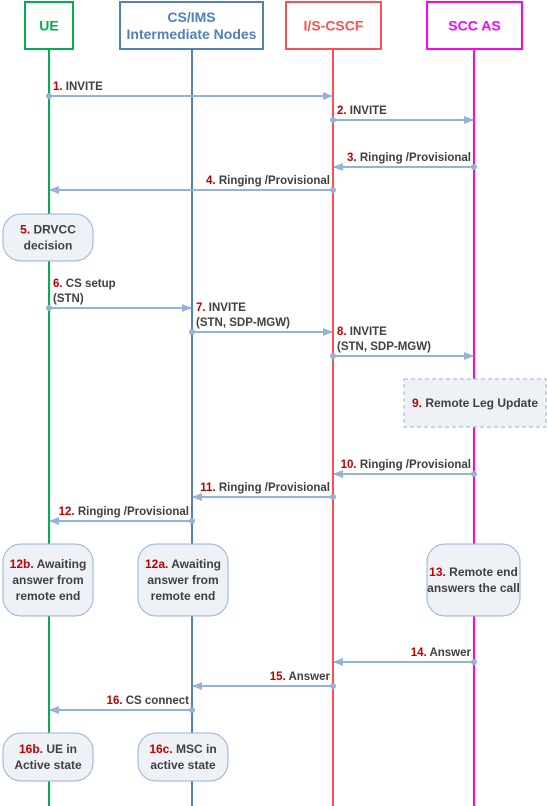 This screenshot has height=806, width=548. I want to click on action-box-16b: 16b. UE in Active state, so click(48, 757).